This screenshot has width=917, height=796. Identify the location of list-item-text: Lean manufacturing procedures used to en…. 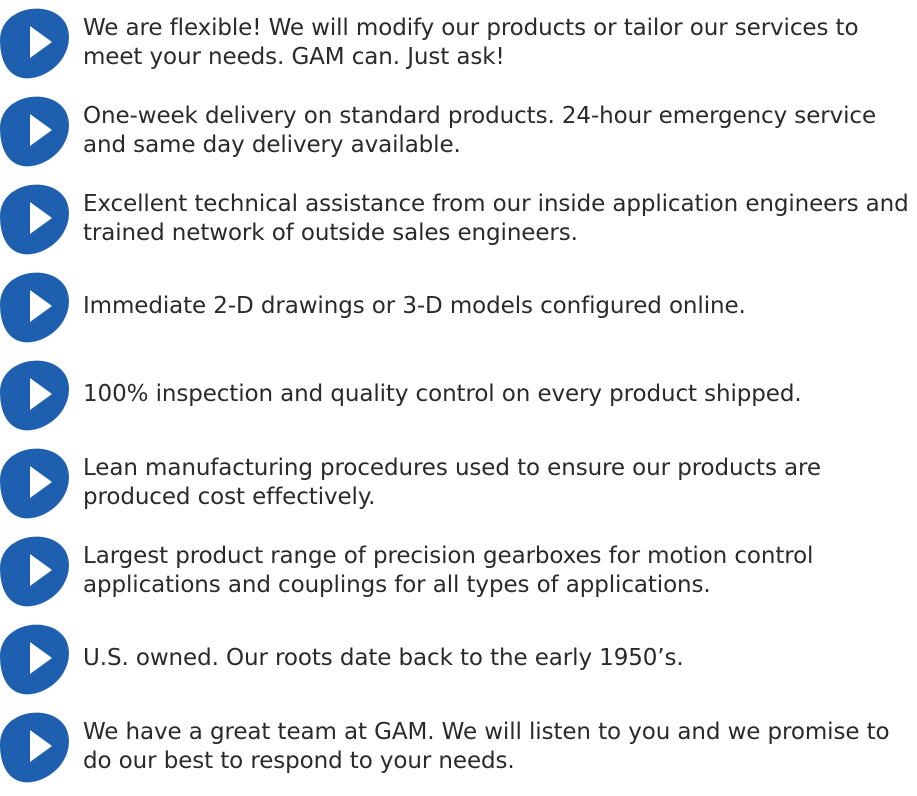
(452, 482).